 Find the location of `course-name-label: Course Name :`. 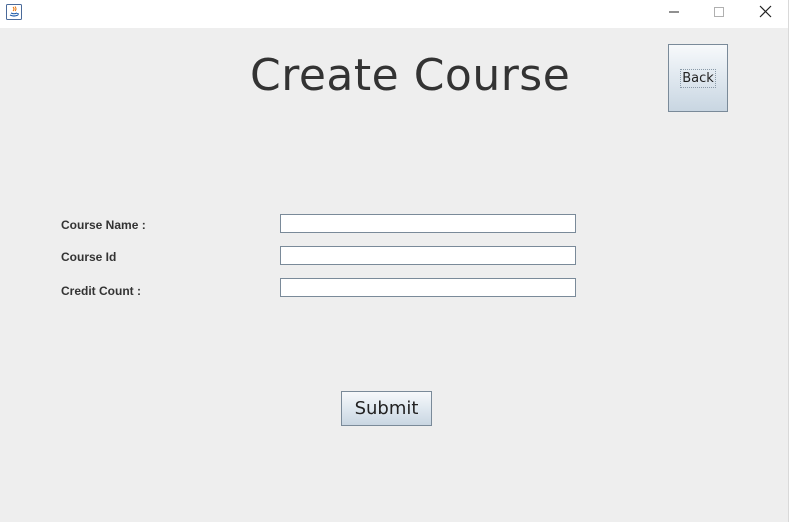

course-name-label: Course Name : is located at coordinates (103, 225).